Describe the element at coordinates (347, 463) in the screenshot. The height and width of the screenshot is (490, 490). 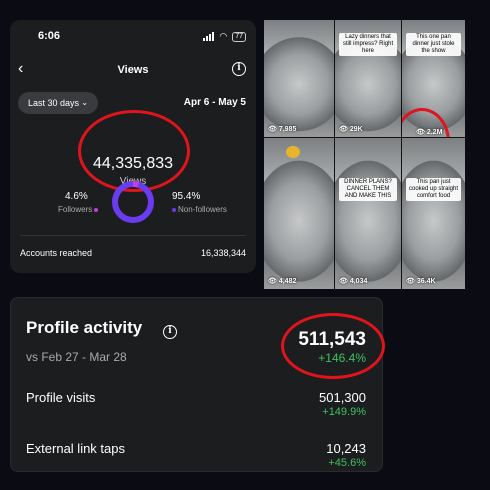
I see `external-link-taps-change: +45.6%` at that location.